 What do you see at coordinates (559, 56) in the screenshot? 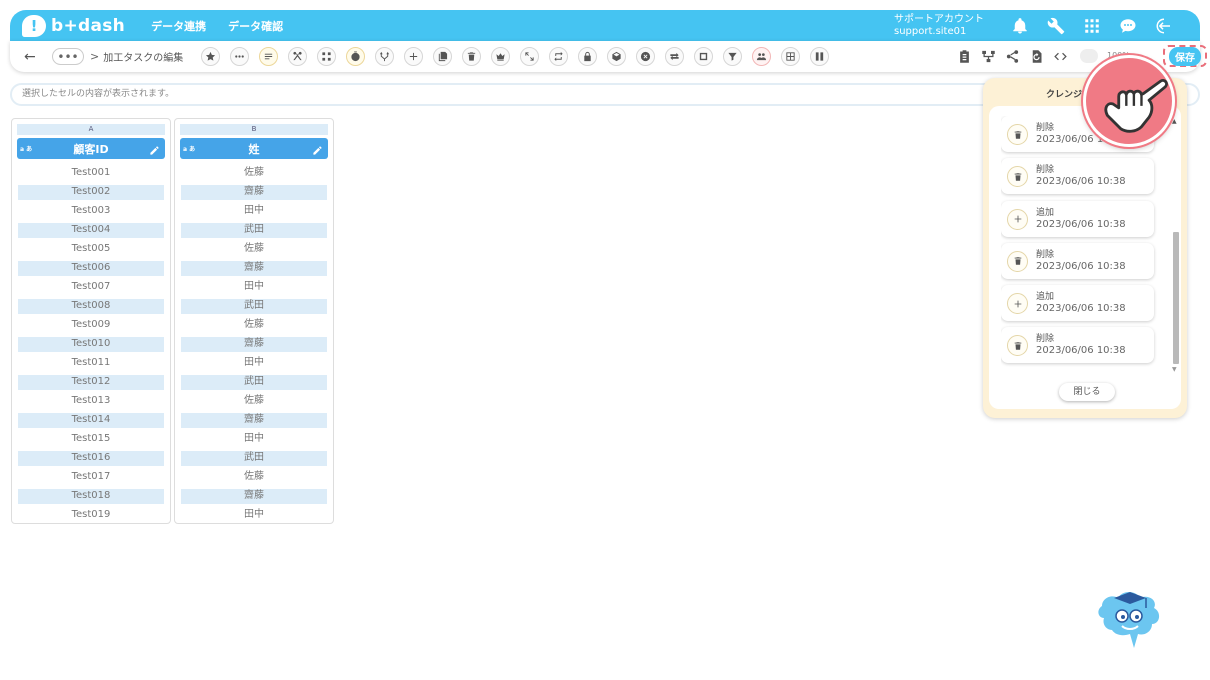
I see `repeat-icon` at bounding box center [559, 56].